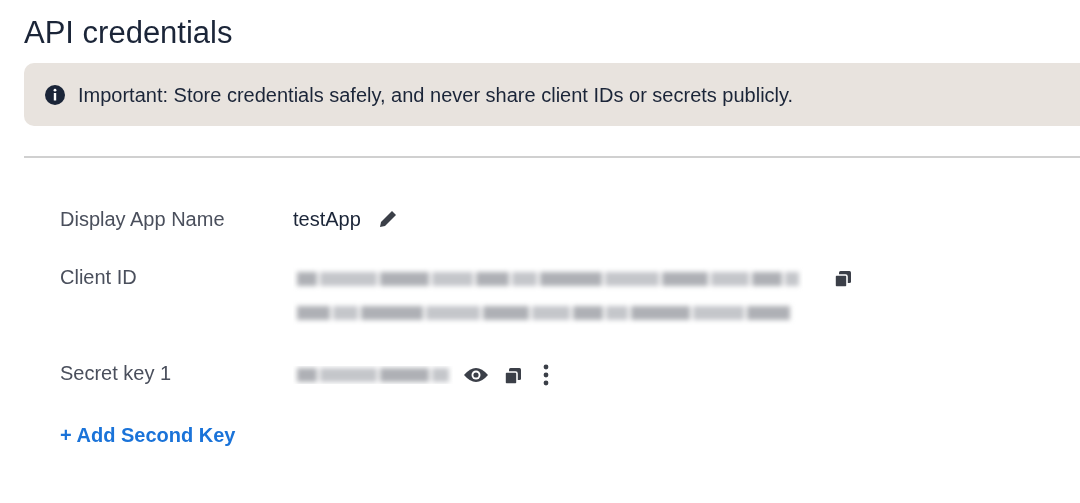 The width and height of the screenshot is (1080, 503). Describe the element at coordinates (327, 220) in the screenshot. I see `app-name-value: testApp` at that location.